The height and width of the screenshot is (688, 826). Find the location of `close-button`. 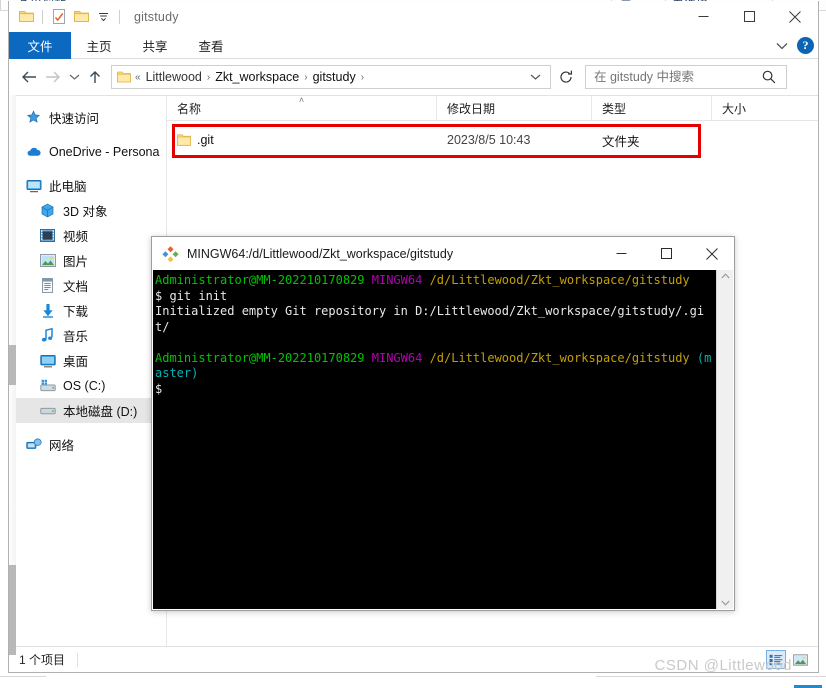

close-button is located at coordinates (795, 16).